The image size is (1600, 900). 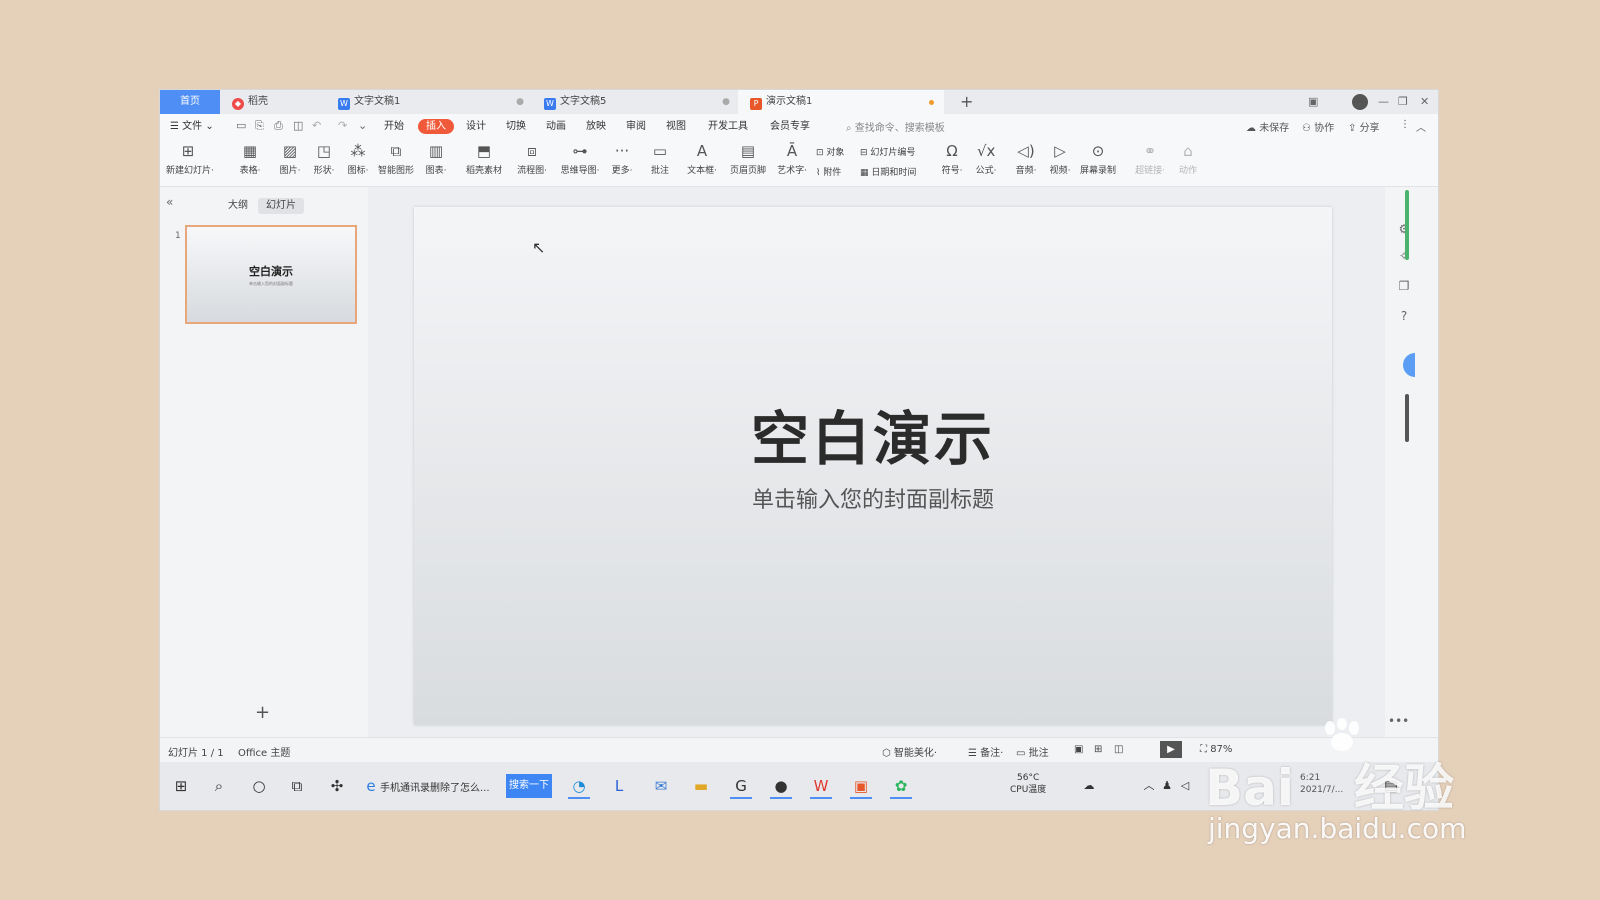 What do you see at coordinates (436, 162) in the screenshot?
I see `chart-button: ▥ 图表·` at bounding box center [436, 162].